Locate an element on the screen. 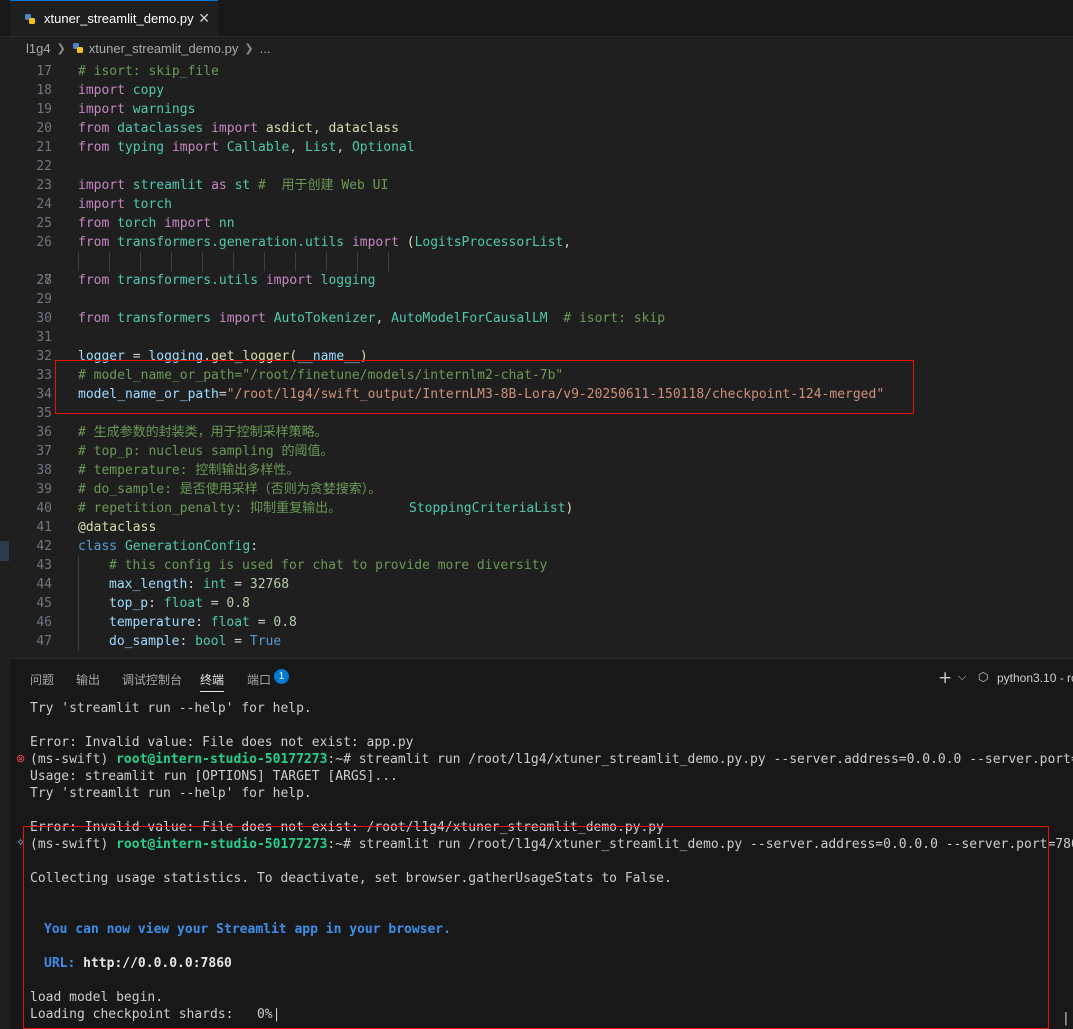 The width and height of the screenshot is (1073, 1029). code-token: # 生成参数的封装类，用于控制采样策略。 is located at coordinates (203, 432).